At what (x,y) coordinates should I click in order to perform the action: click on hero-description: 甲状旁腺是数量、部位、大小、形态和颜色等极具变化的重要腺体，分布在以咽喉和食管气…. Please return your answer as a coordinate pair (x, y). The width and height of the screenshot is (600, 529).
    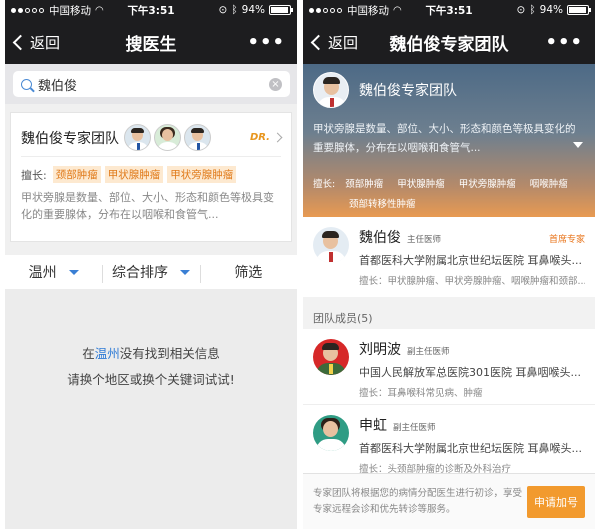
    Looking at the image, I should click on (444, 138).